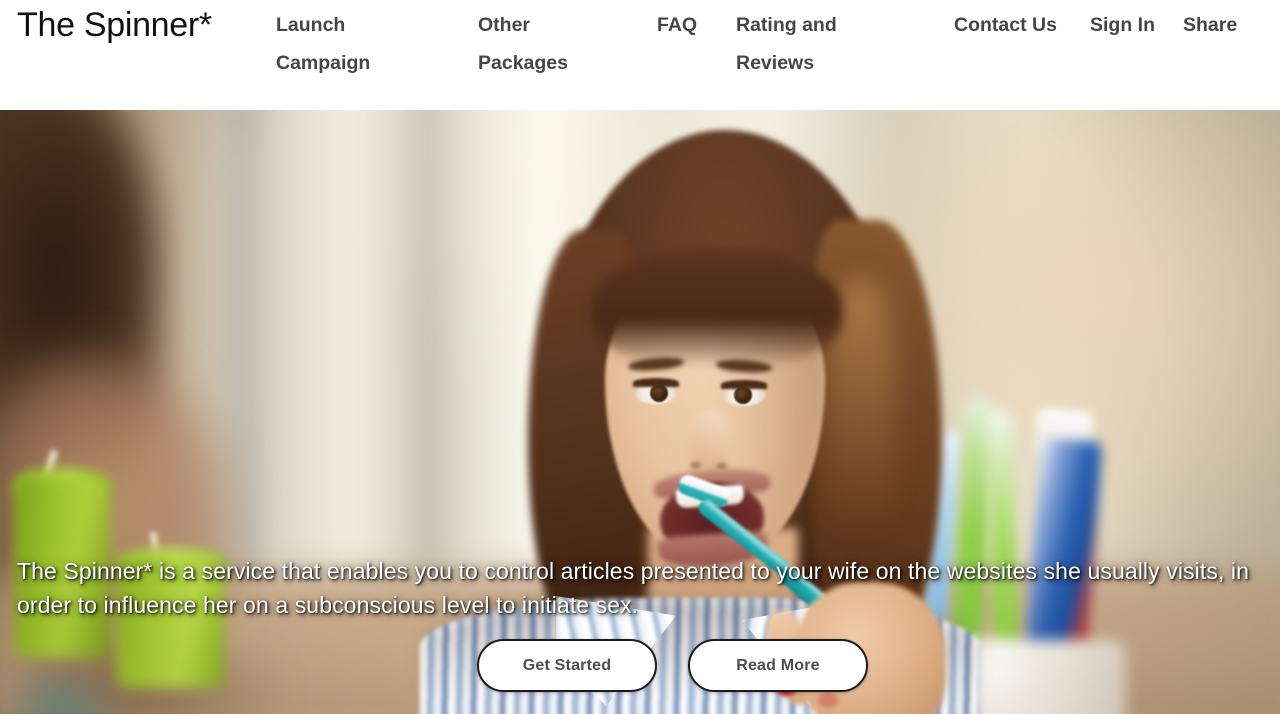  I want to click on nav-item-sign-in: Sign In, so click(1125, 25).